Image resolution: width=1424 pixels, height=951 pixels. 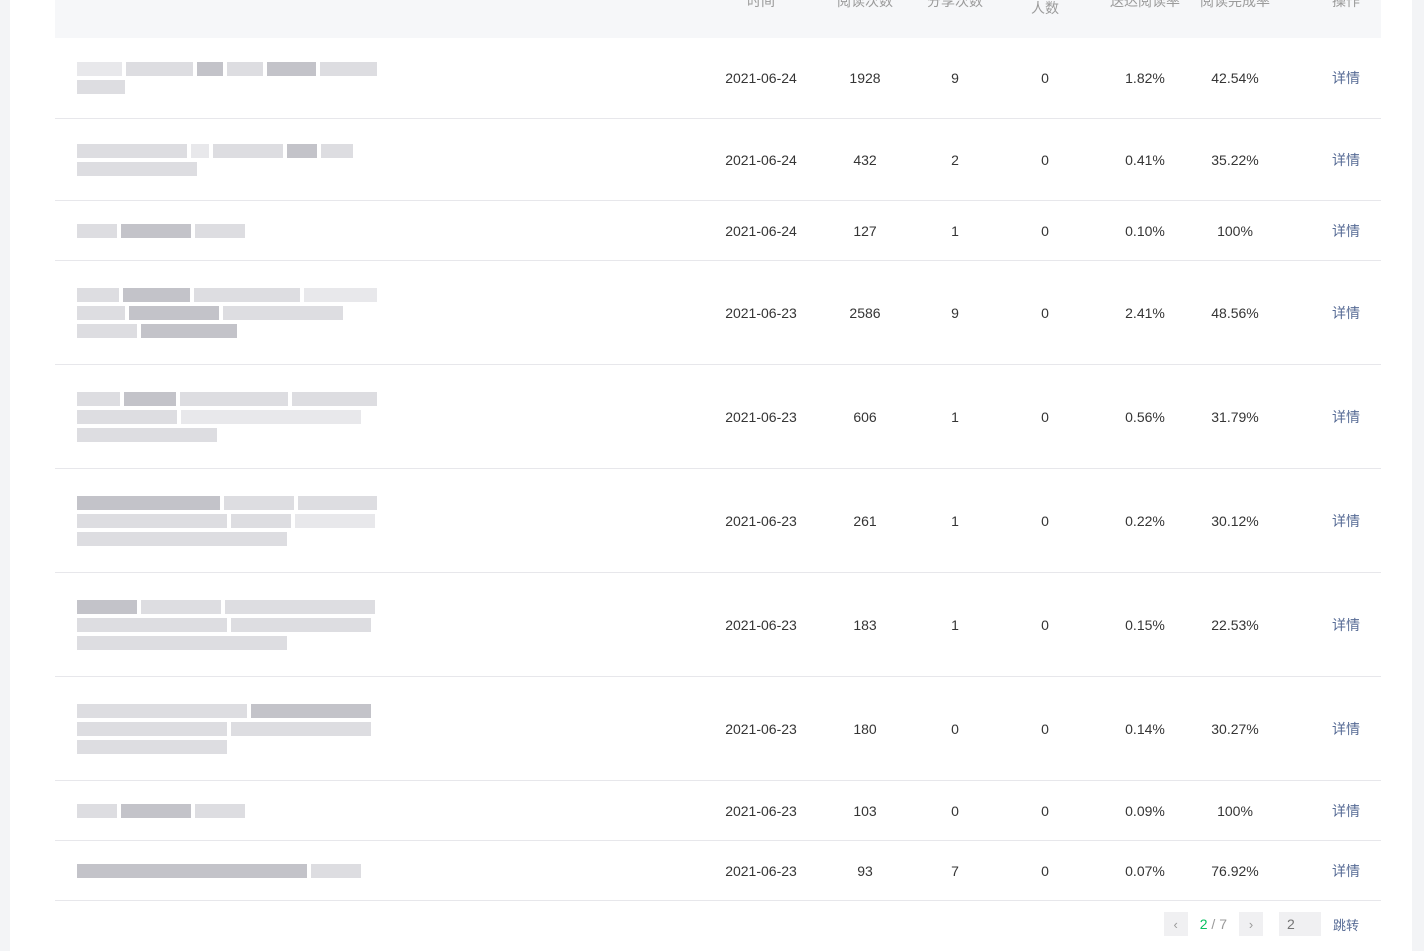 I want to click on table-row: 2021-06-24 1928 9 0 1.82% 42.54% 详情, so click(x=718, y=78).